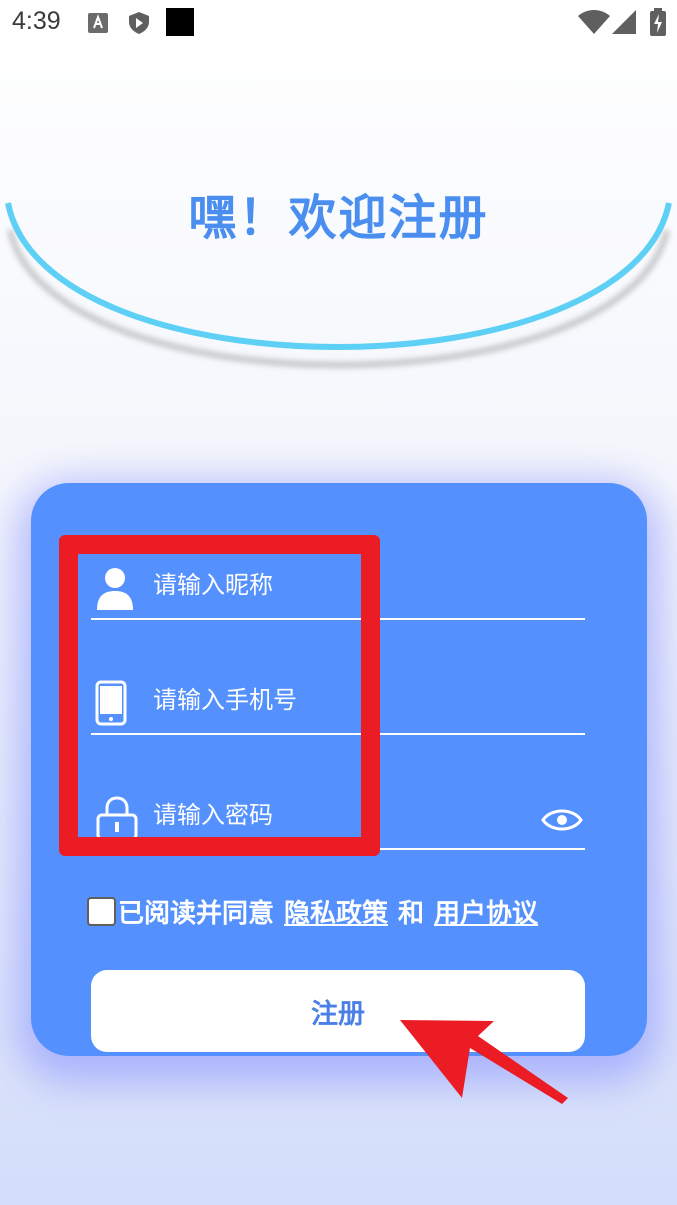 The width and height of the screenshot is (677, 1205). What do you see at coordinates (624, 22) in the screenshot?
I see `signal-icon` at bounding box center [624, 22].